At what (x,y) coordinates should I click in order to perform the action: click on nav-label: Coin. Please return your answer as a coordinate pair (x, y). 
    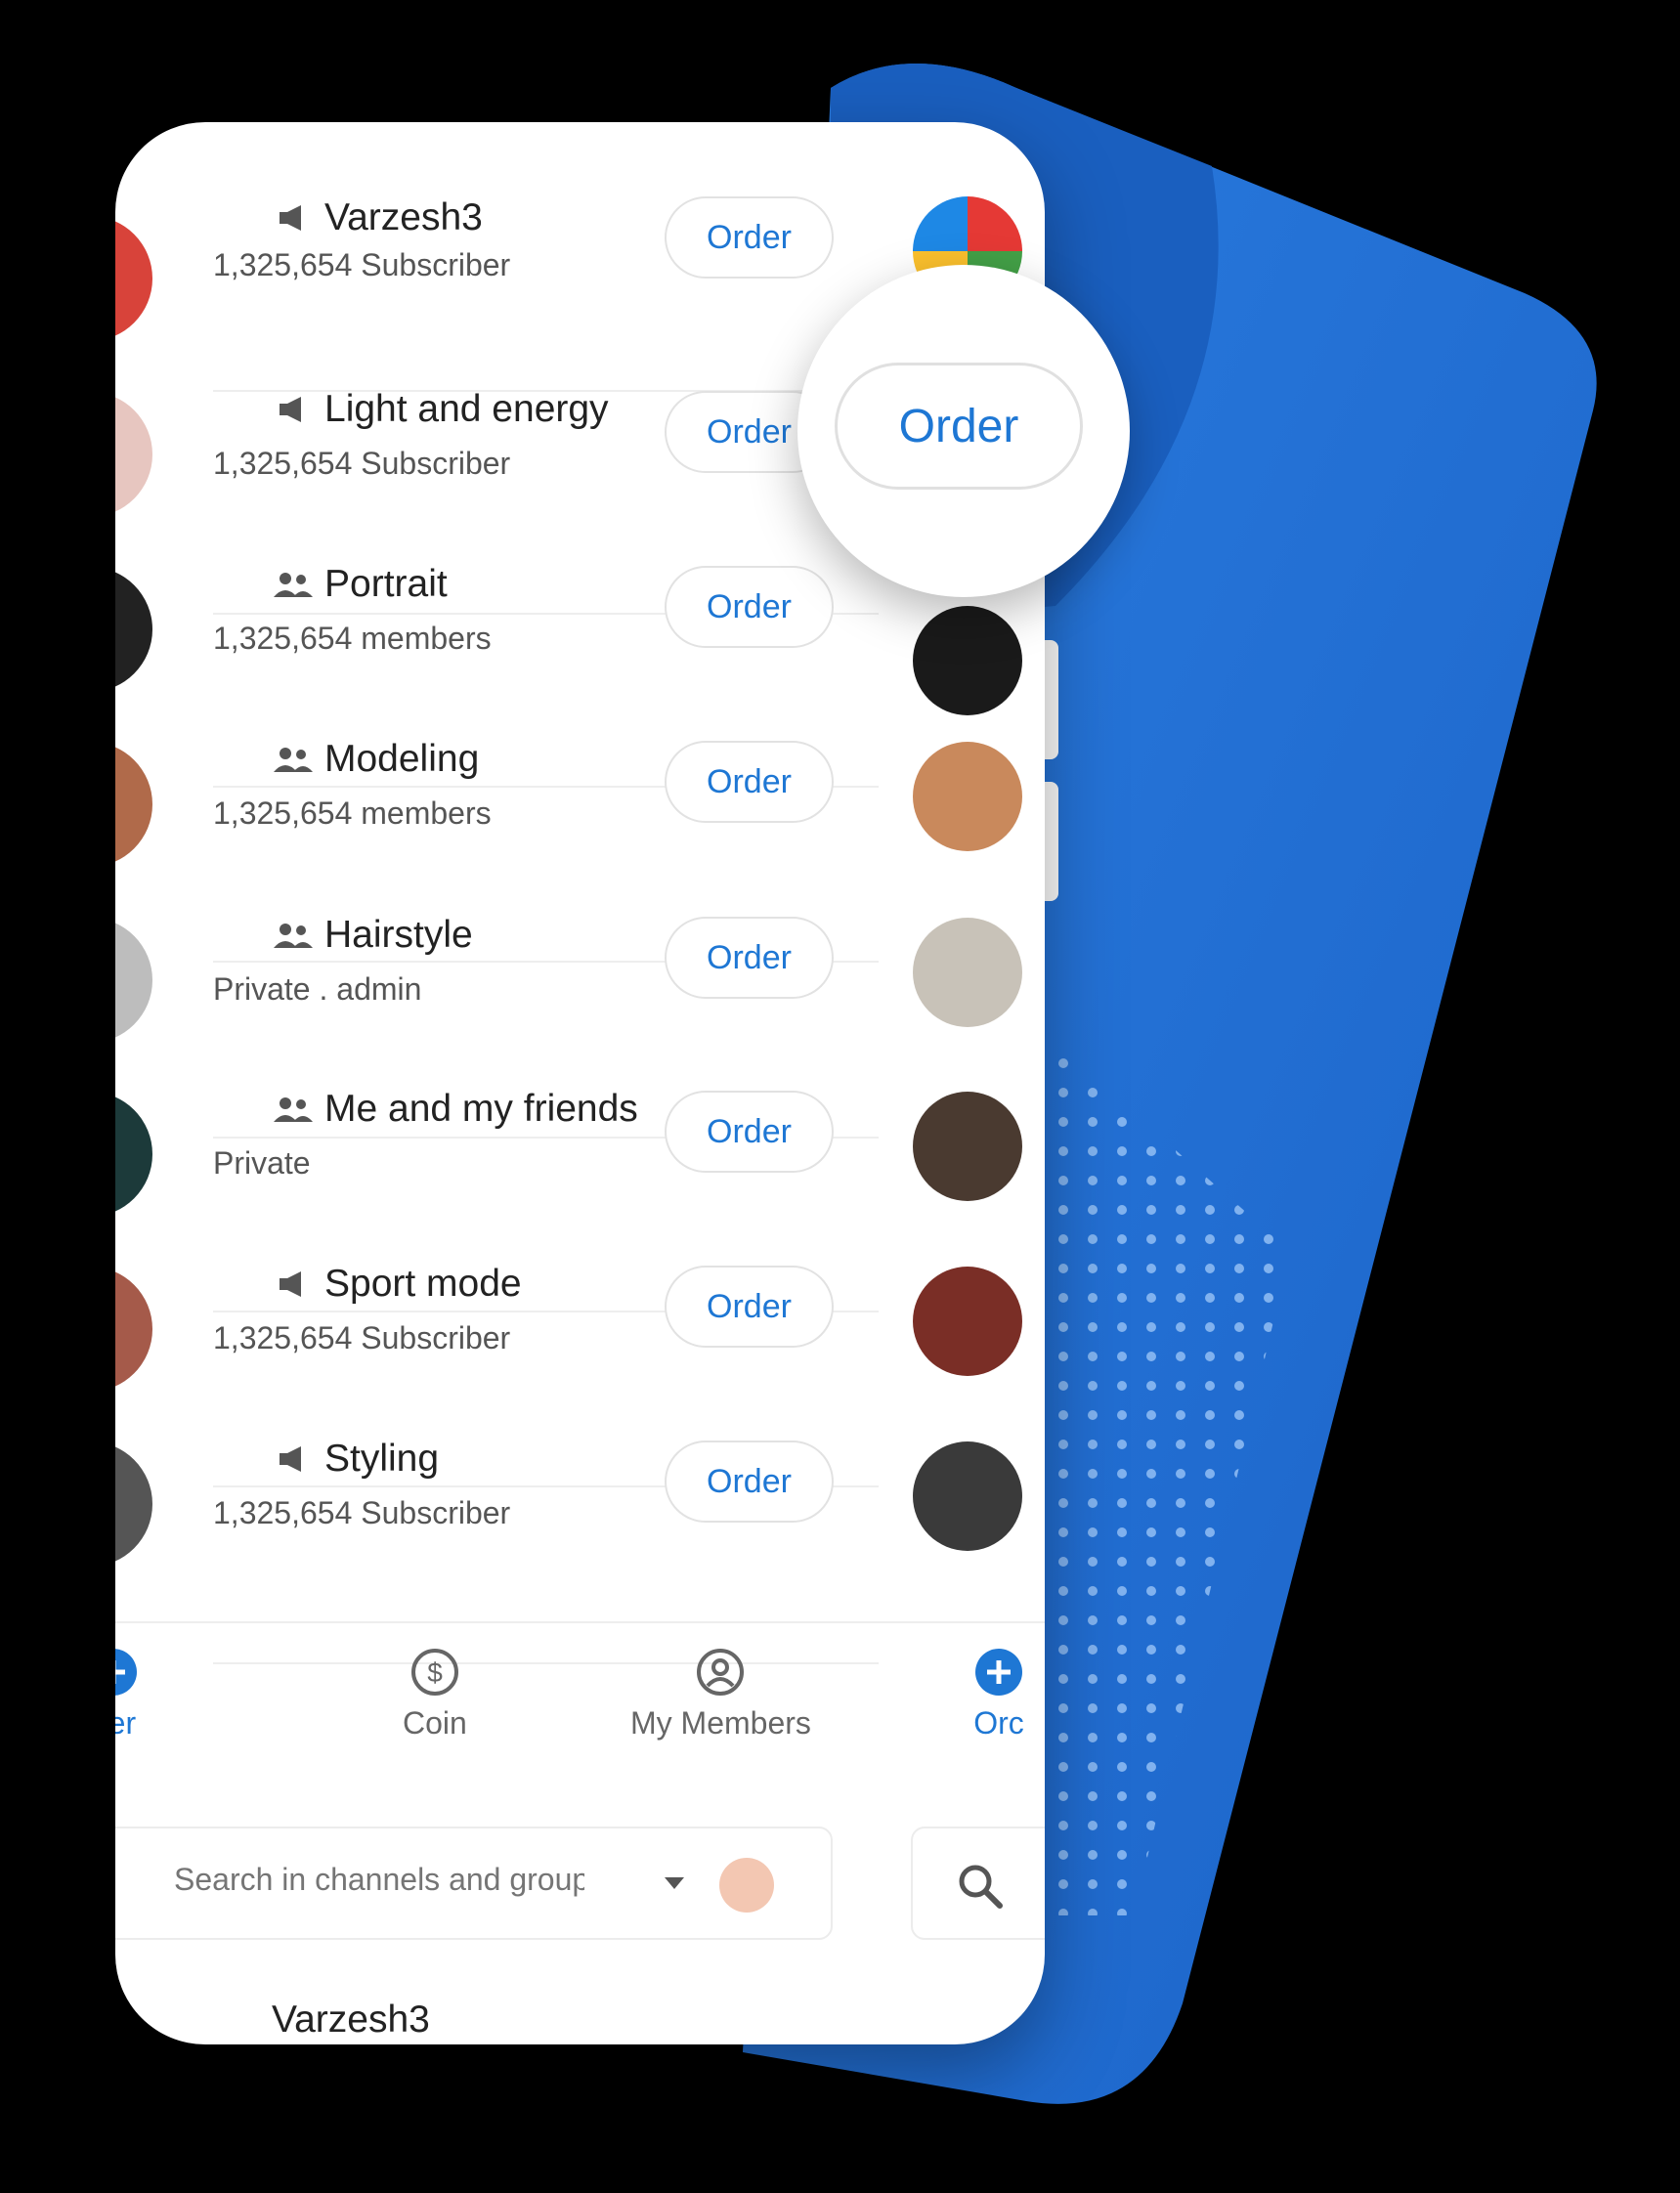
    Looking at the image, I should click on (435, 1723).